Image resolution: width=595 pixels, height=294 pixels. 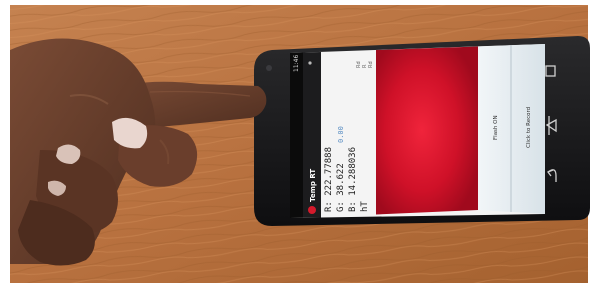 What do you see at coordinates (353, 179) in the screenshot?
I see `reading-b: B: 14.288036` at bounding box center [353, 179].